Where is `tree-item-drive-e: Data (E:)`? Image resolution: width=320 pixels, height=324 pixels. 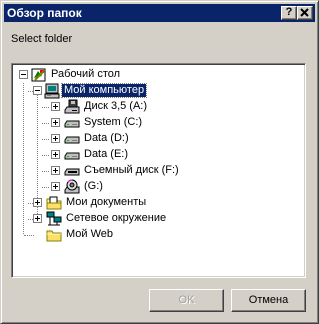
tree-item-drive-e: Data (E:) is located at coordinates (112, 155).